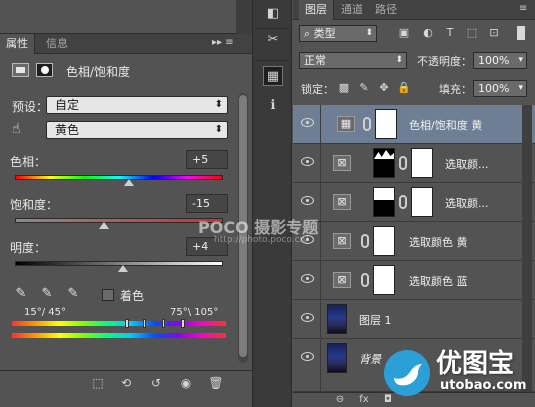  Describe the element at coordinates (207, 203) in the screenshot. I see `saturation-input: -15` at that location.